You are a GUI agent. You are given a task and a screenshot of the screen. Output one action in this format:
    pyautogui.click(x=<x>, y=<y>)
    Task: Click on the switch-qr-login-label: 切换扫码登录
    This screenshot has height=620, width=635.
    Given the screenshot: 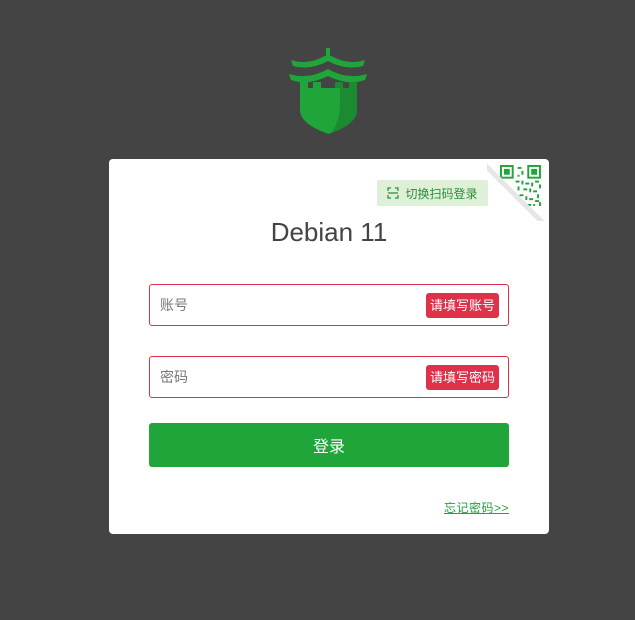 What is the action you would take?
    pyautogui.click(x=441, y=193)
    